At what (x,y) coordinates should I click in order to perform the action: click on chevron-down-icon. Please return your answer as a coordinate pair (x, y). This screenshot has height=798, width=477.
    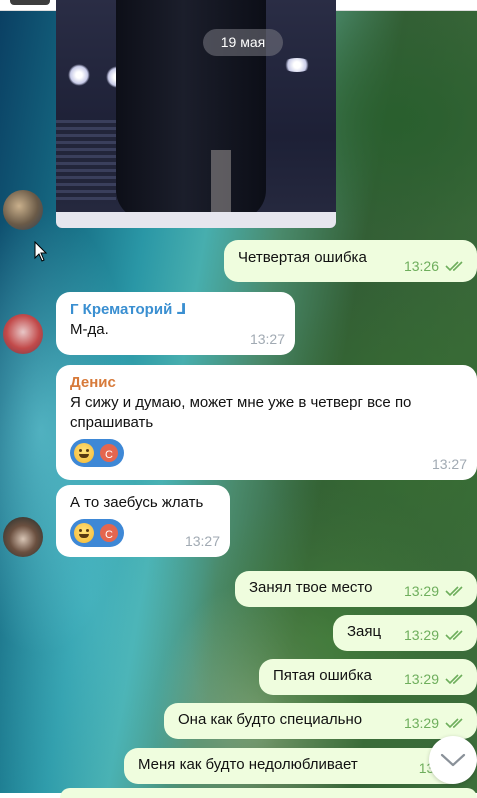
    Looking at the image, I should click on (453, 760).